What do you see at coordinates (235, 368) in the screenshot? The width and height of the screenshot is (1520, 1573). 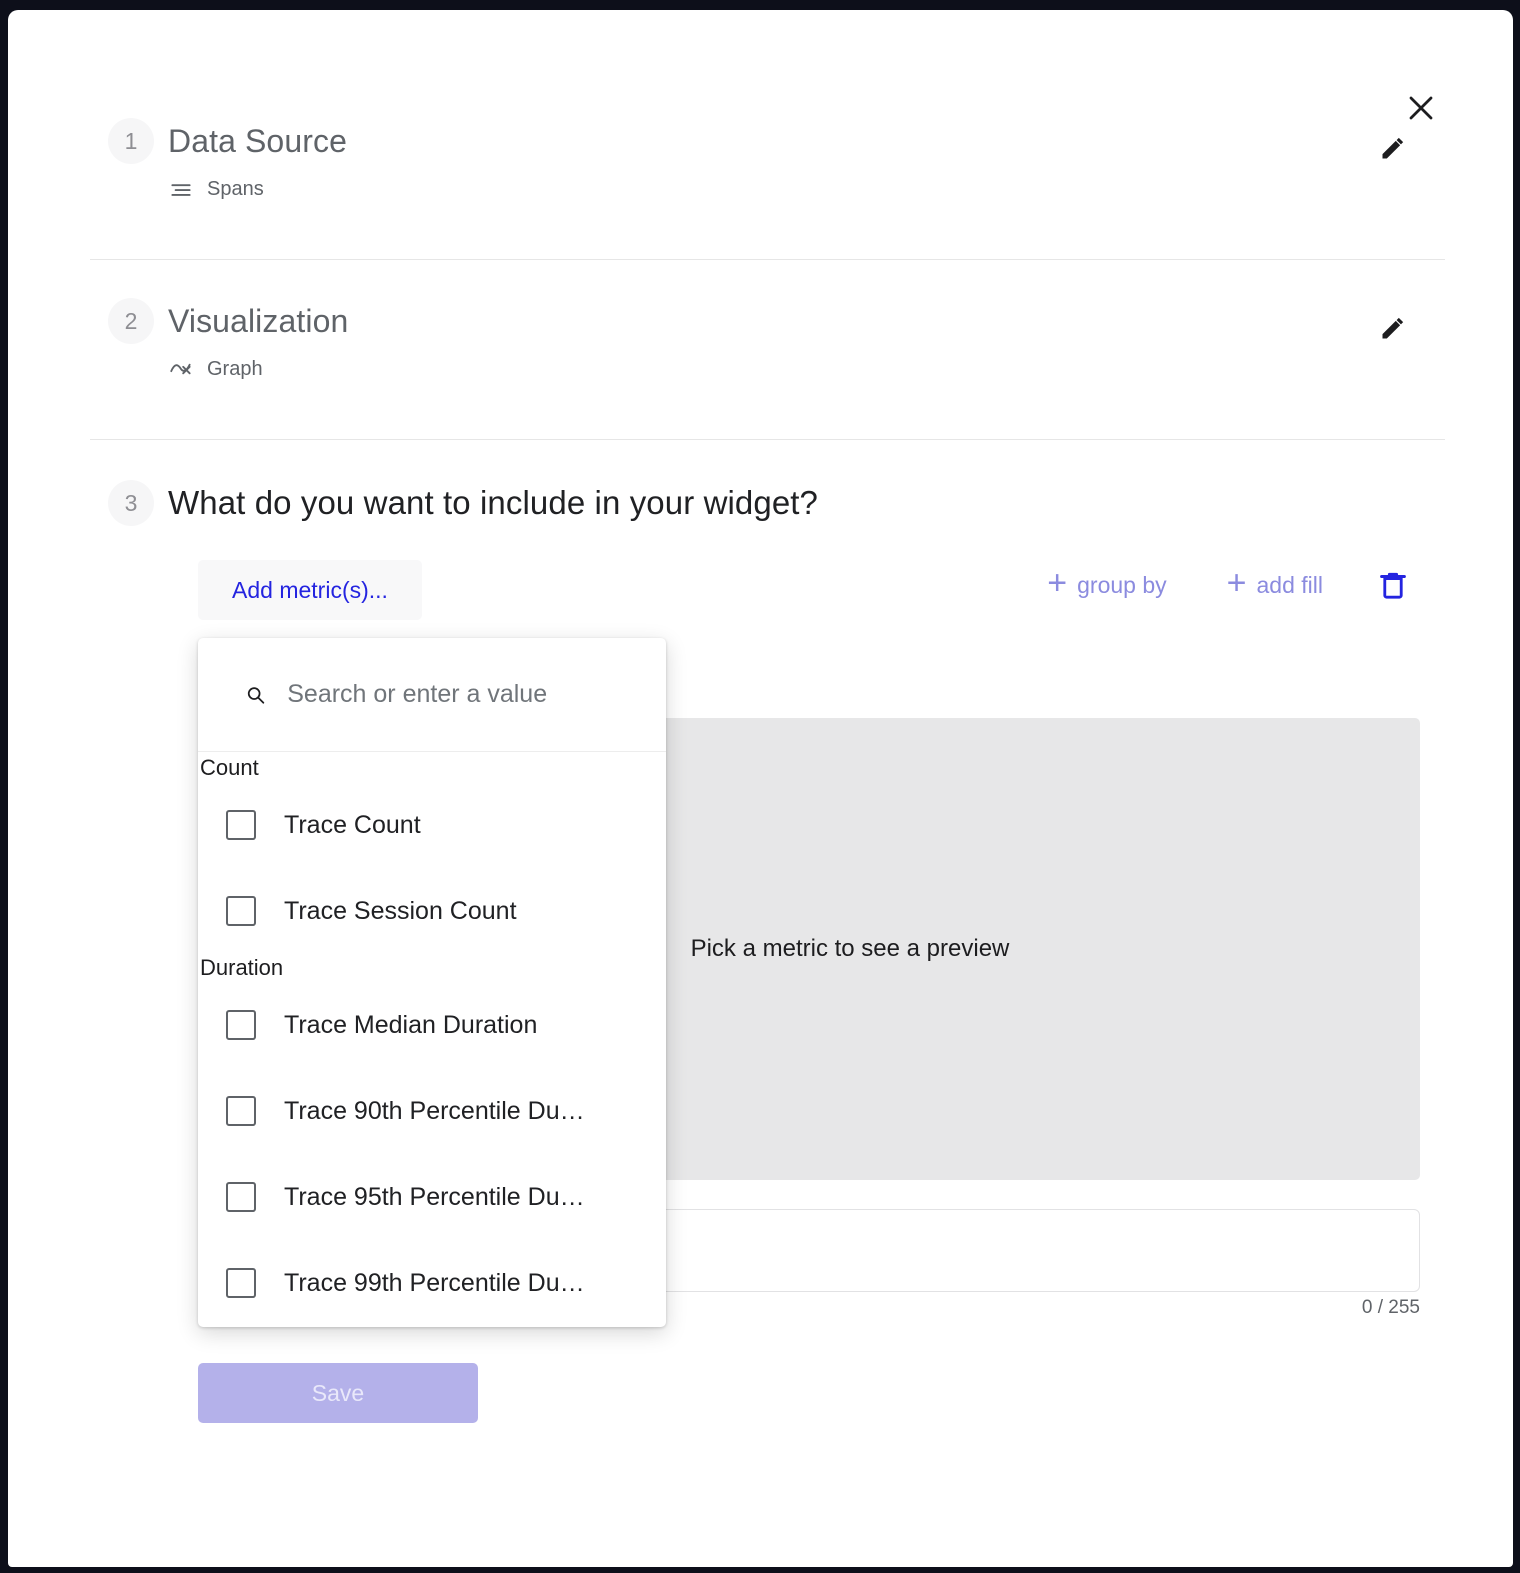 I see `visualization-value: Graph` at bounding box center [235, 368].